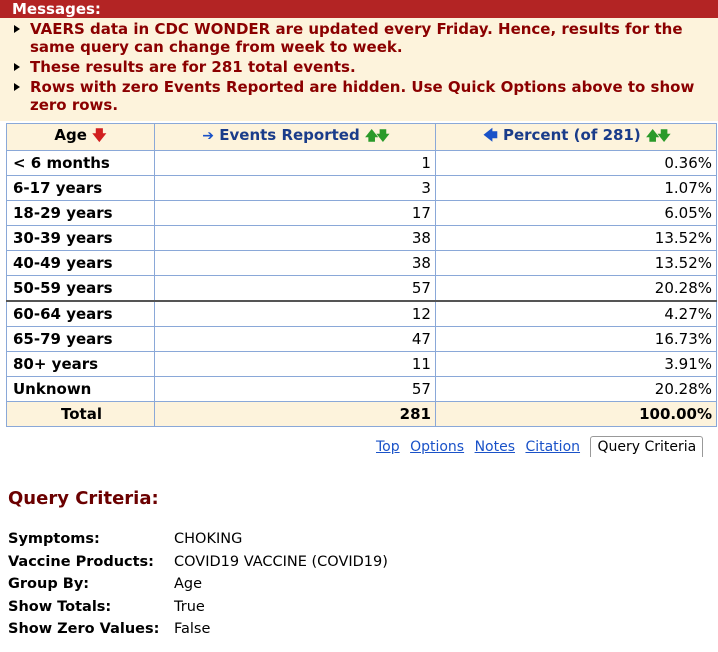 The image size is (718, 652). Describe the element at coordinates (647, 446) in the screenshot. I see `nav-tab-query-criteria: Query Criteria` at that location.